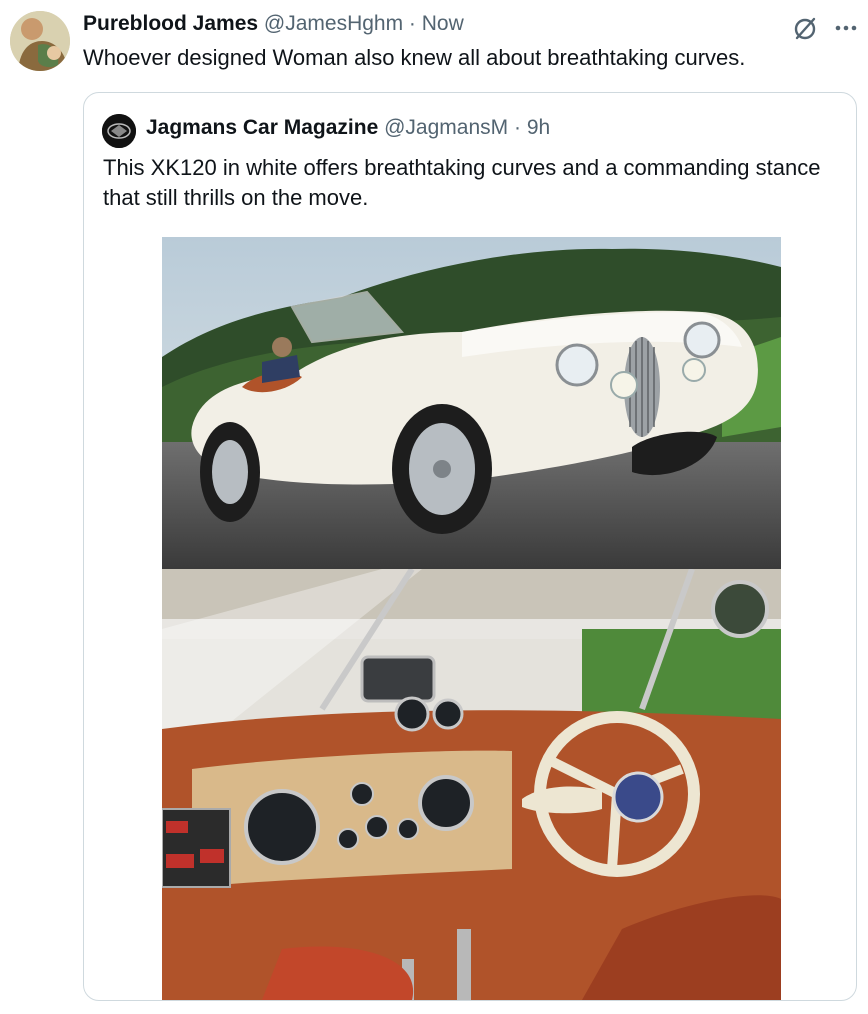 The width and height of the screenshot is (868, 1014). Describe the element at coordinates (805, 29) in the screenshot. I see `grok-icon` at that location.